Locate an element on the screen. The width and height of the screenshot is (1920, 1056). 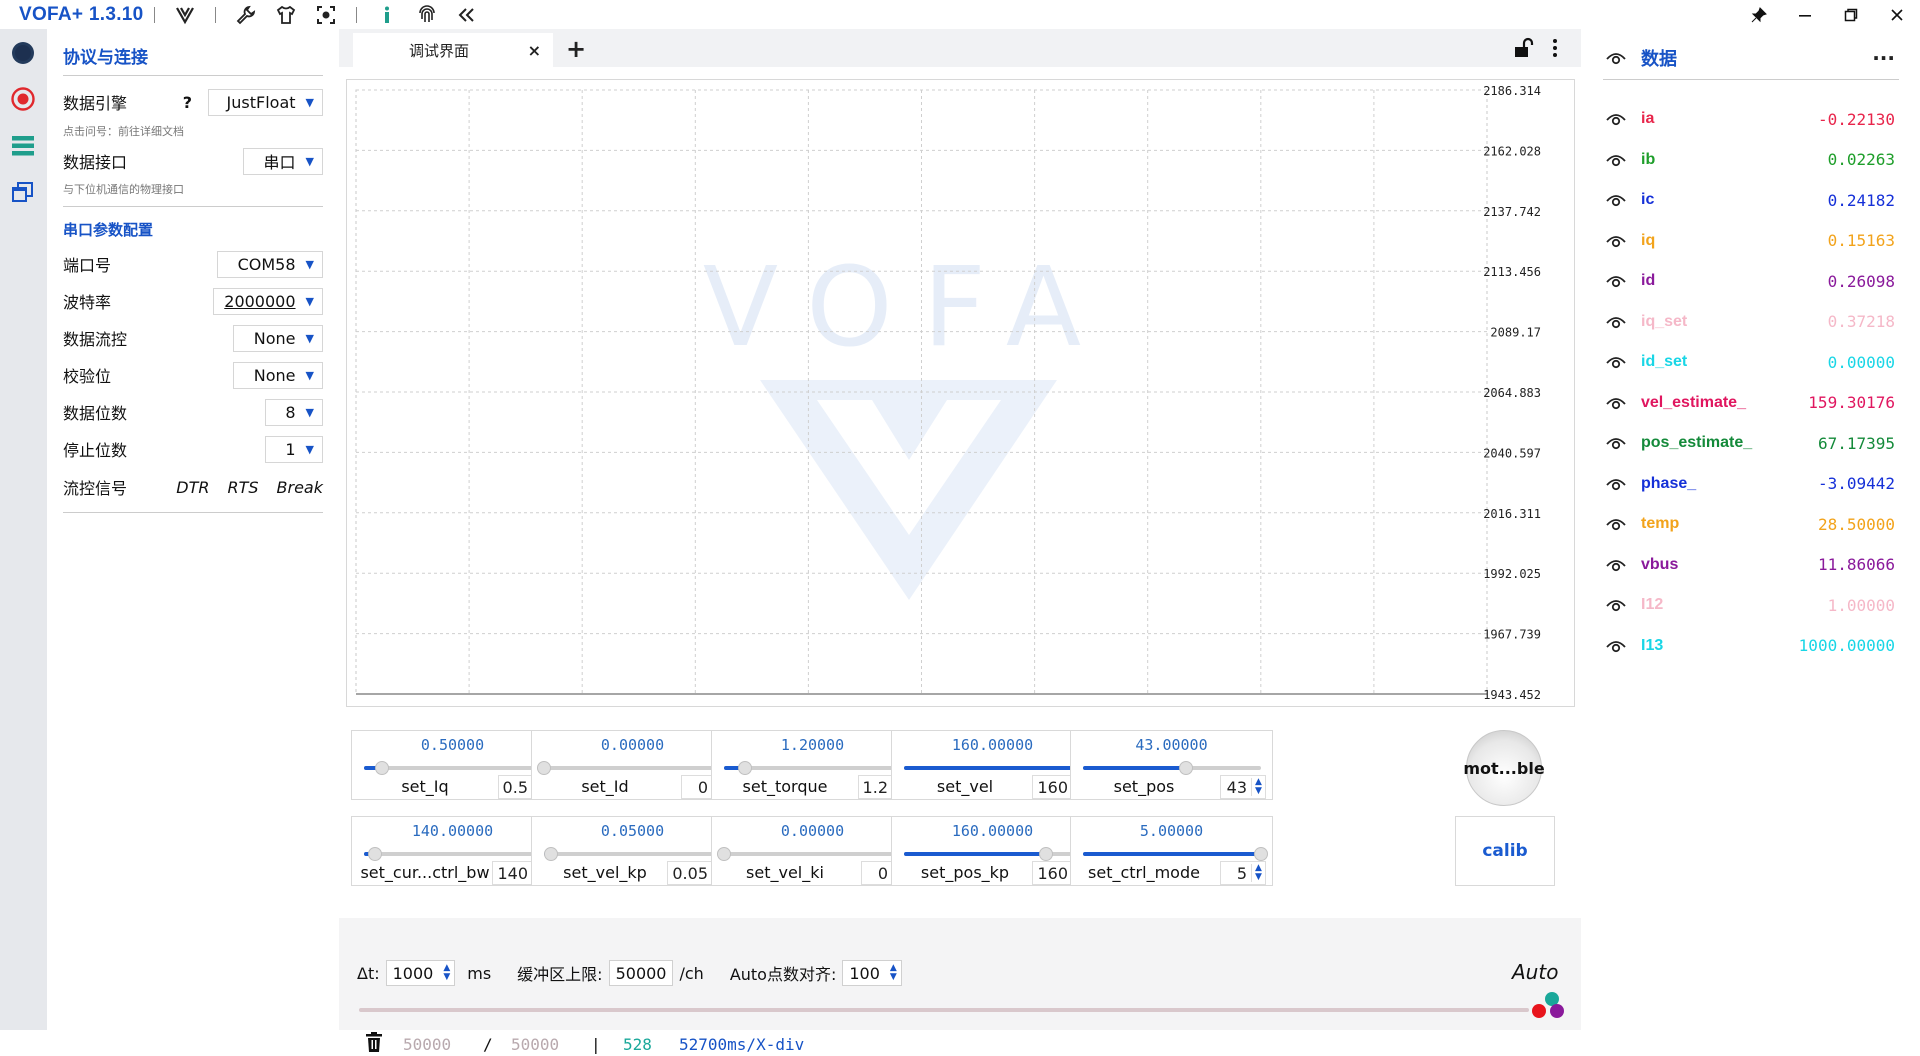
auto-align-spinbox: 100 ▲ ▼ is located at coordinates (872, 973).